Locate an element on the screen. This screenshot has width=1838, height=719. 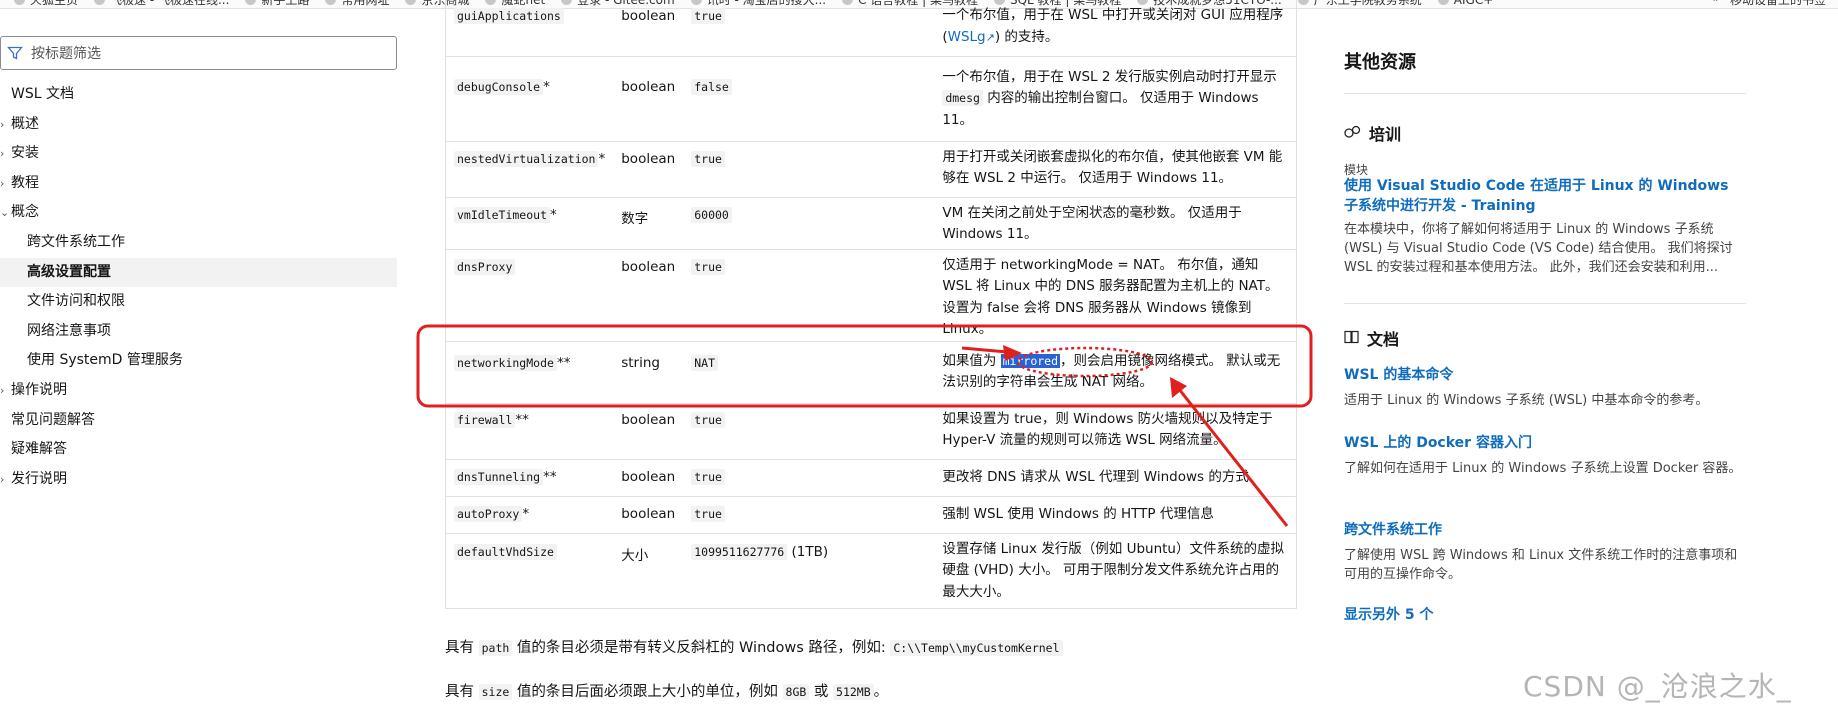
more-bookmarks-button: » is located at coordinates (1716, 4).